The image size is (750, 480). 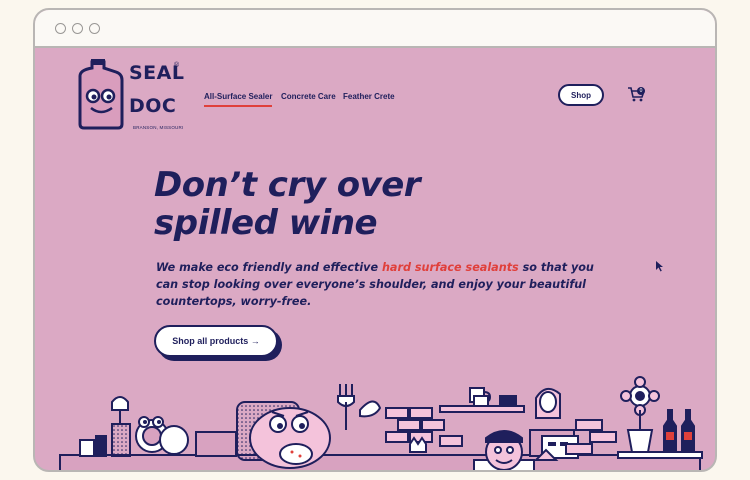 I want to click on window-close-dot, so click(x=60, y=28).